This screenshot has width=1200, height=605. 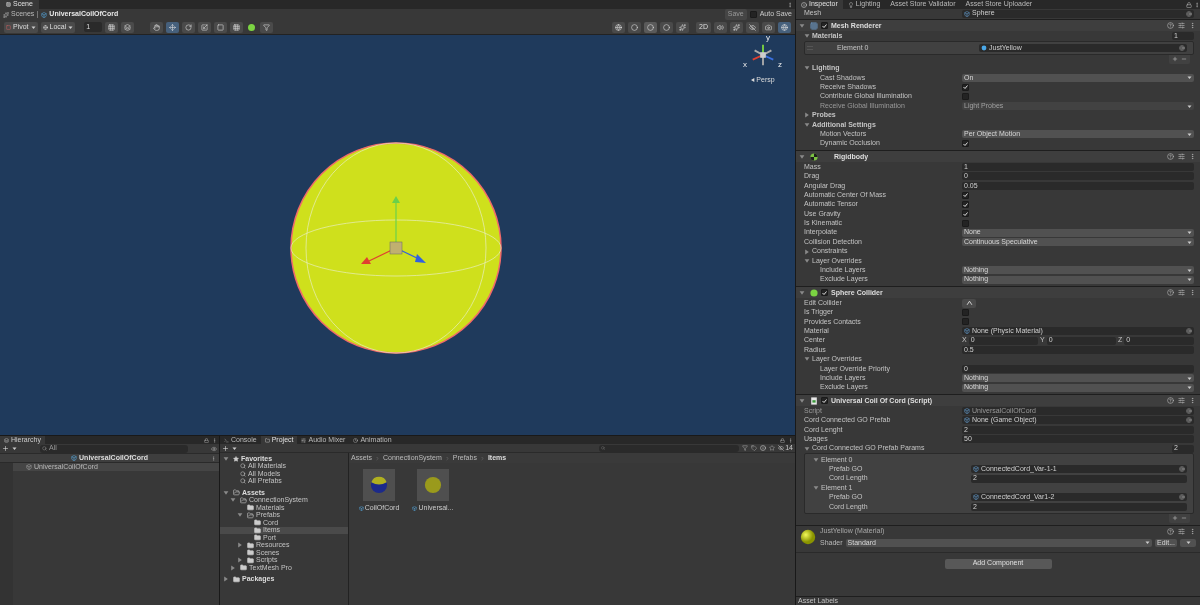 What do you see at coordinates (304, 440) in the screenshot?
I see `mixer-icon` at bounding box center [304, 440].